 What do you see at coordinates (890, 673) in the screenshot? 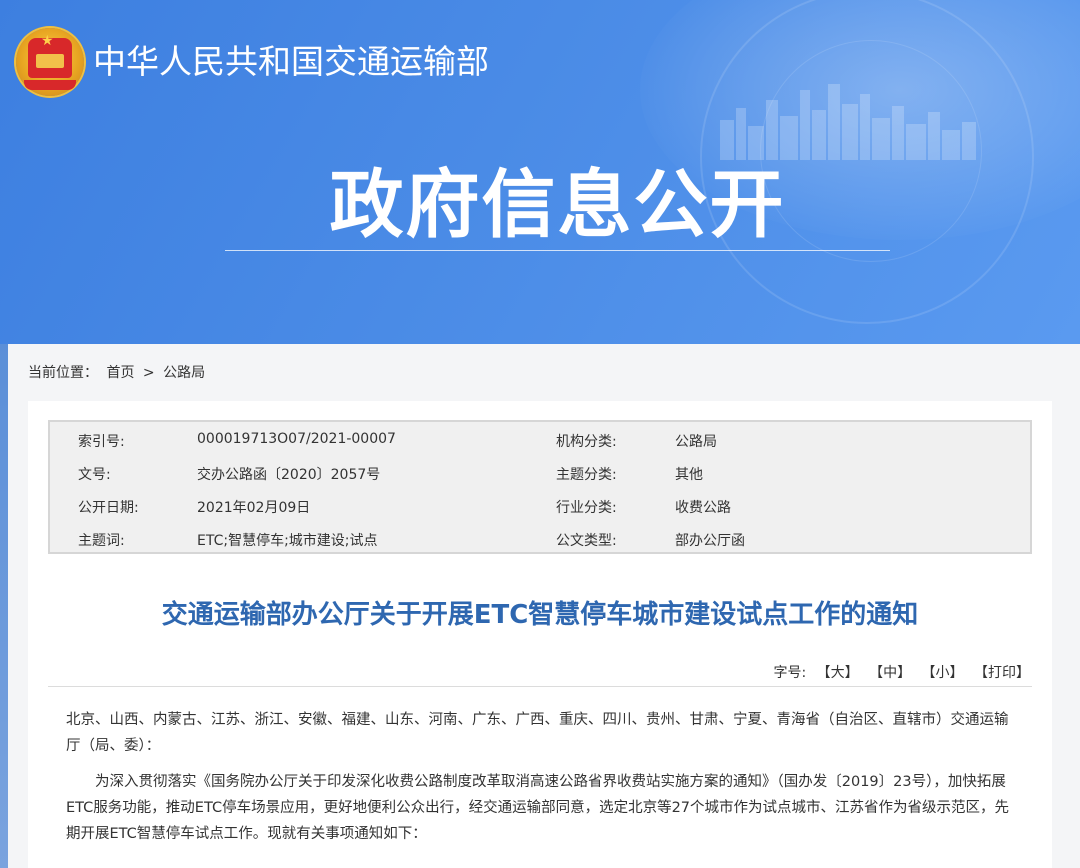
I see `font-medium-button: 【中】` at bounding box center [890, 673].